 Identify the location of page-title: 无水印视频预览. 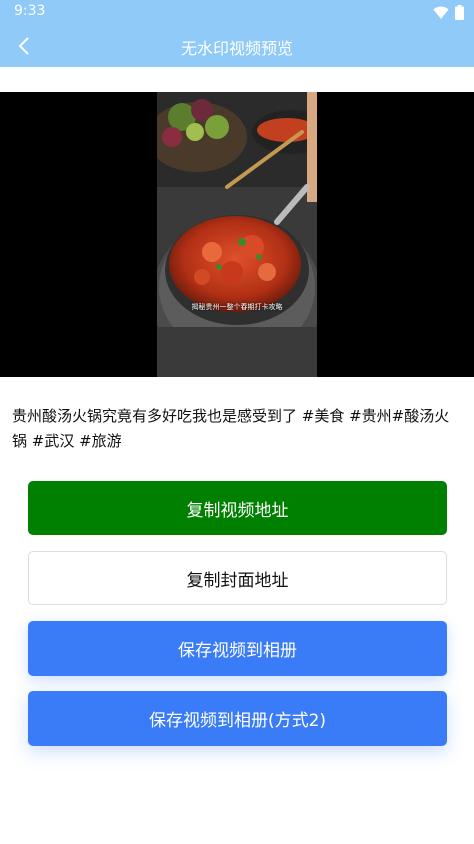
(236, 48).